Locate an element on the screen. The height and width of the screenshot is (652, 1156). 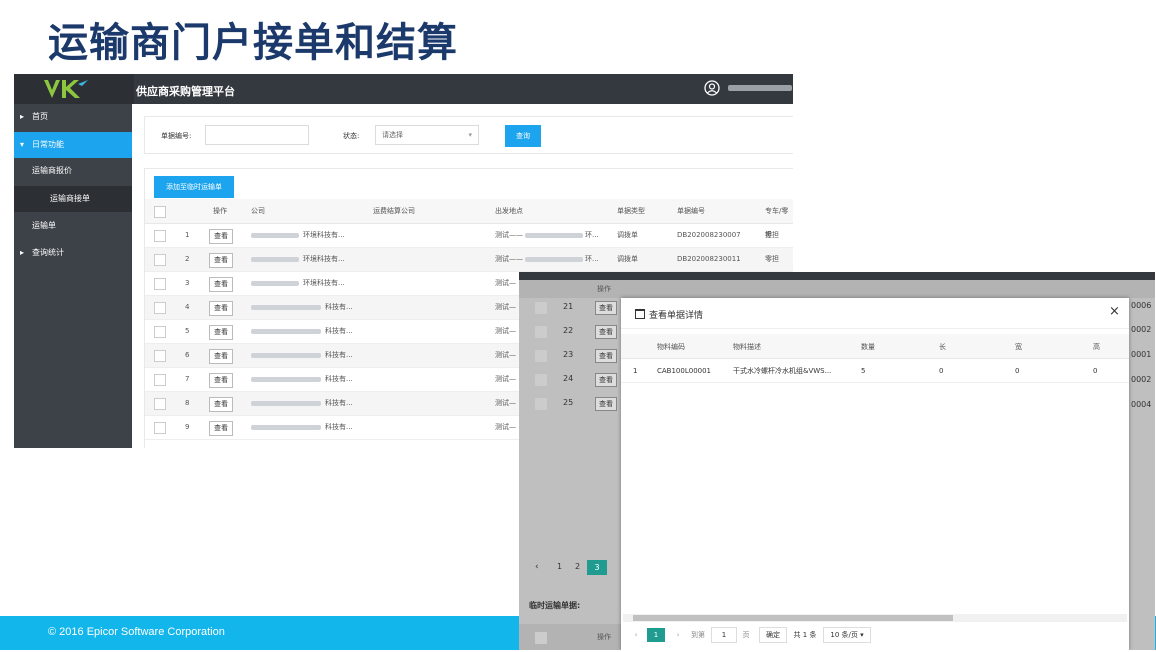
scrollbar-thumb is located at coordinates (793, 618).